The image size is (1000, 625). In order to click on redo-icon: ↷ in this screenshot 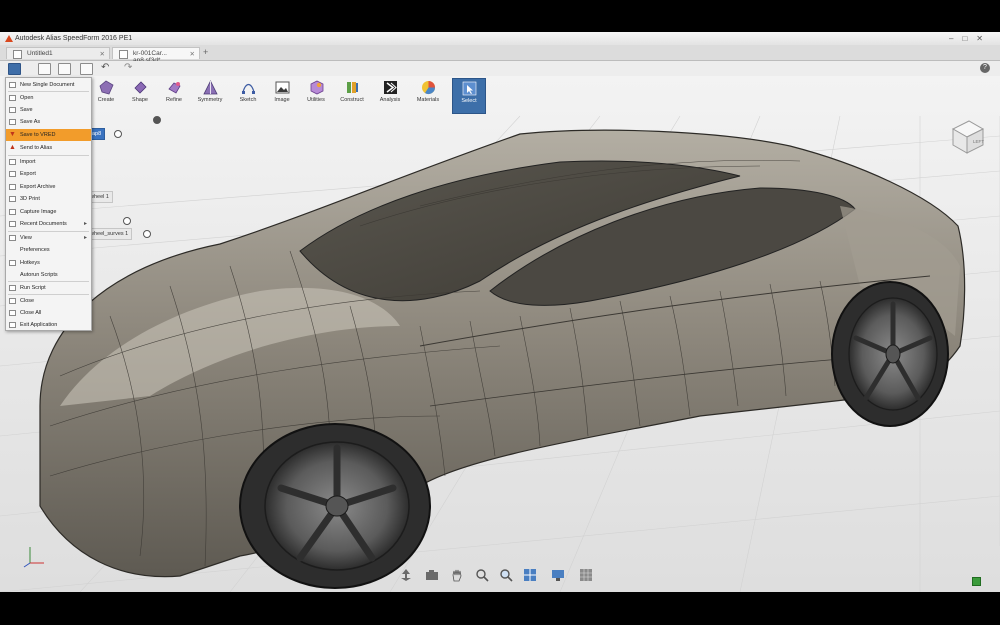, I will do `click(128, 67)`.